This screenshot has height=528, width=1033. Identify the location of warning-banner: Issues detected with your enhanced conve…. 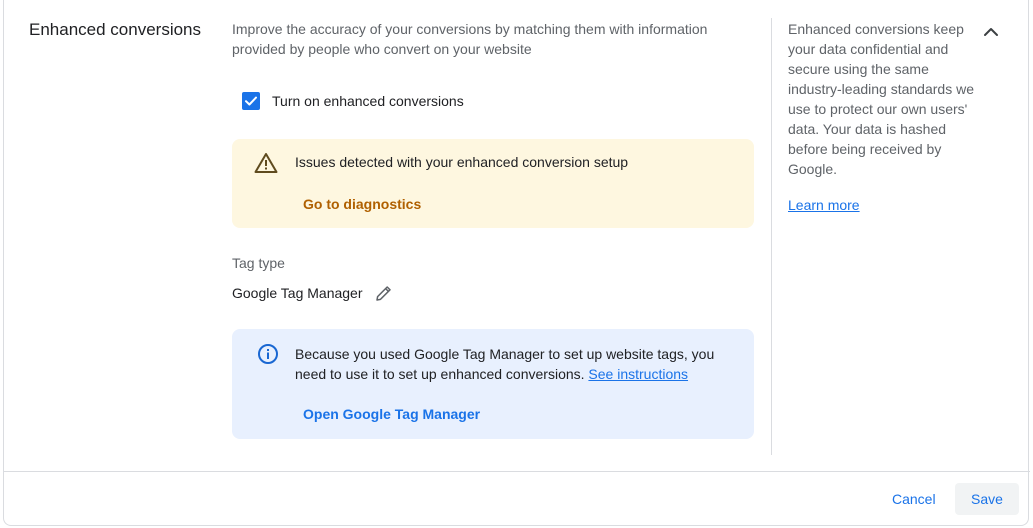
(493, 183).